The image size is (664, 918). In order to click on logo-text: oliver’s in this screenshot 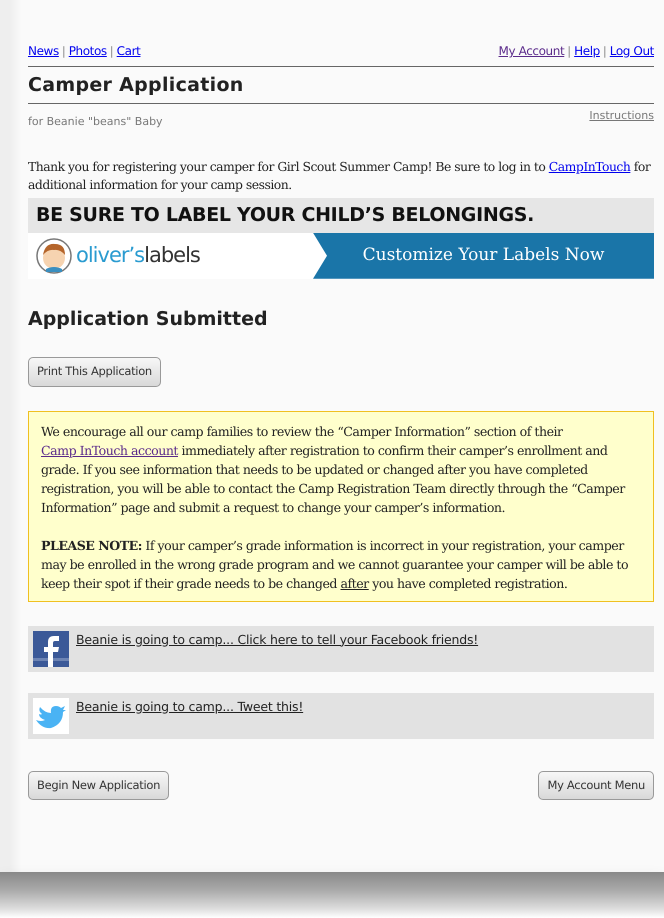, I will do `click(110, 255)`.